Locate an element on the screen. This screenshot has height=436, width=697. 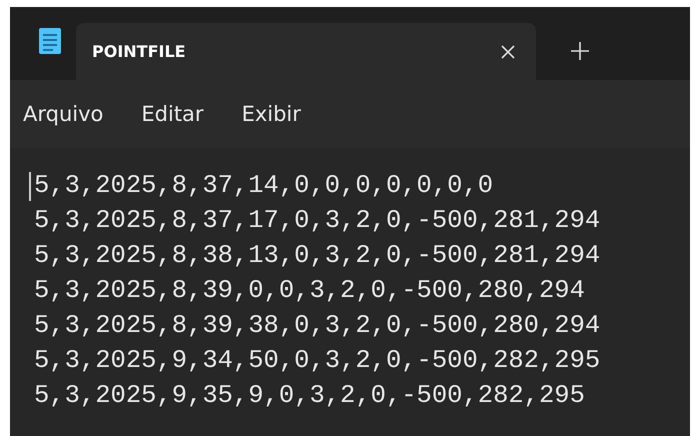
text-caret is located at coordinates (30, 186).